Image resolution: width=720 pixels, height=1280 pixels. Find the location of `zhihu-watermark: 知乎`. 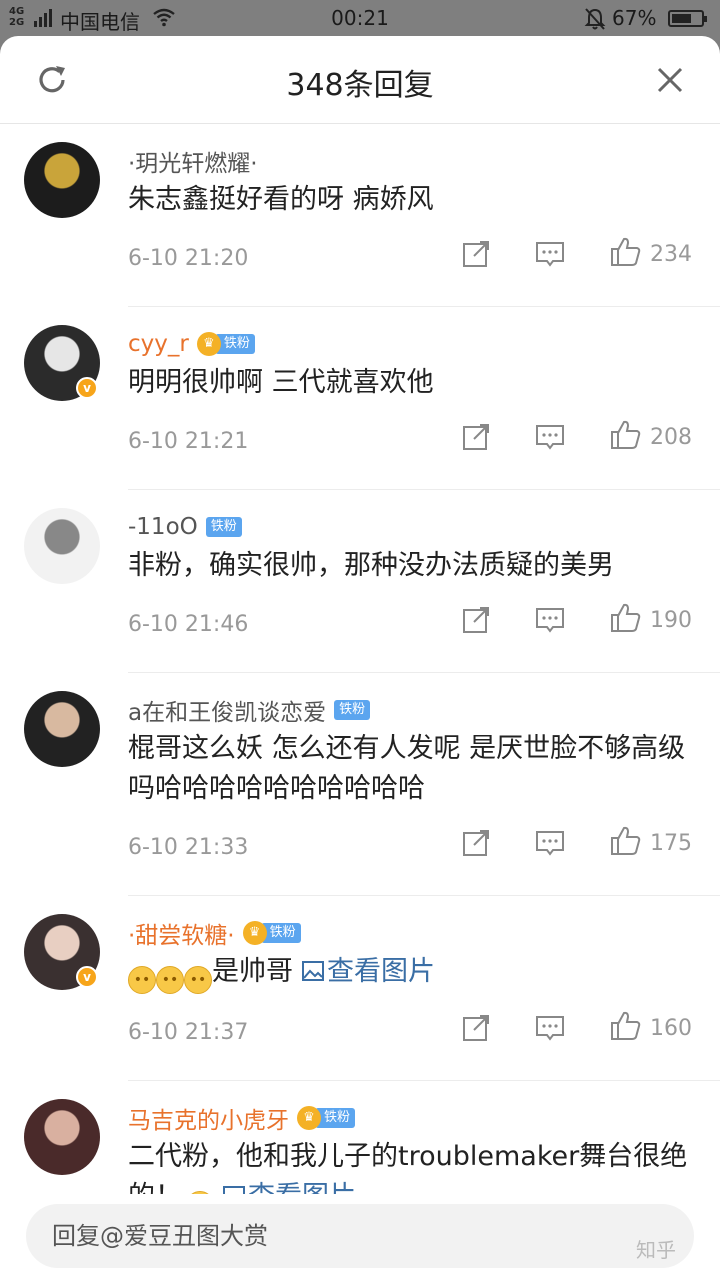

zhihu-watermark: 知乎 is located at coordinates (656, 1250).